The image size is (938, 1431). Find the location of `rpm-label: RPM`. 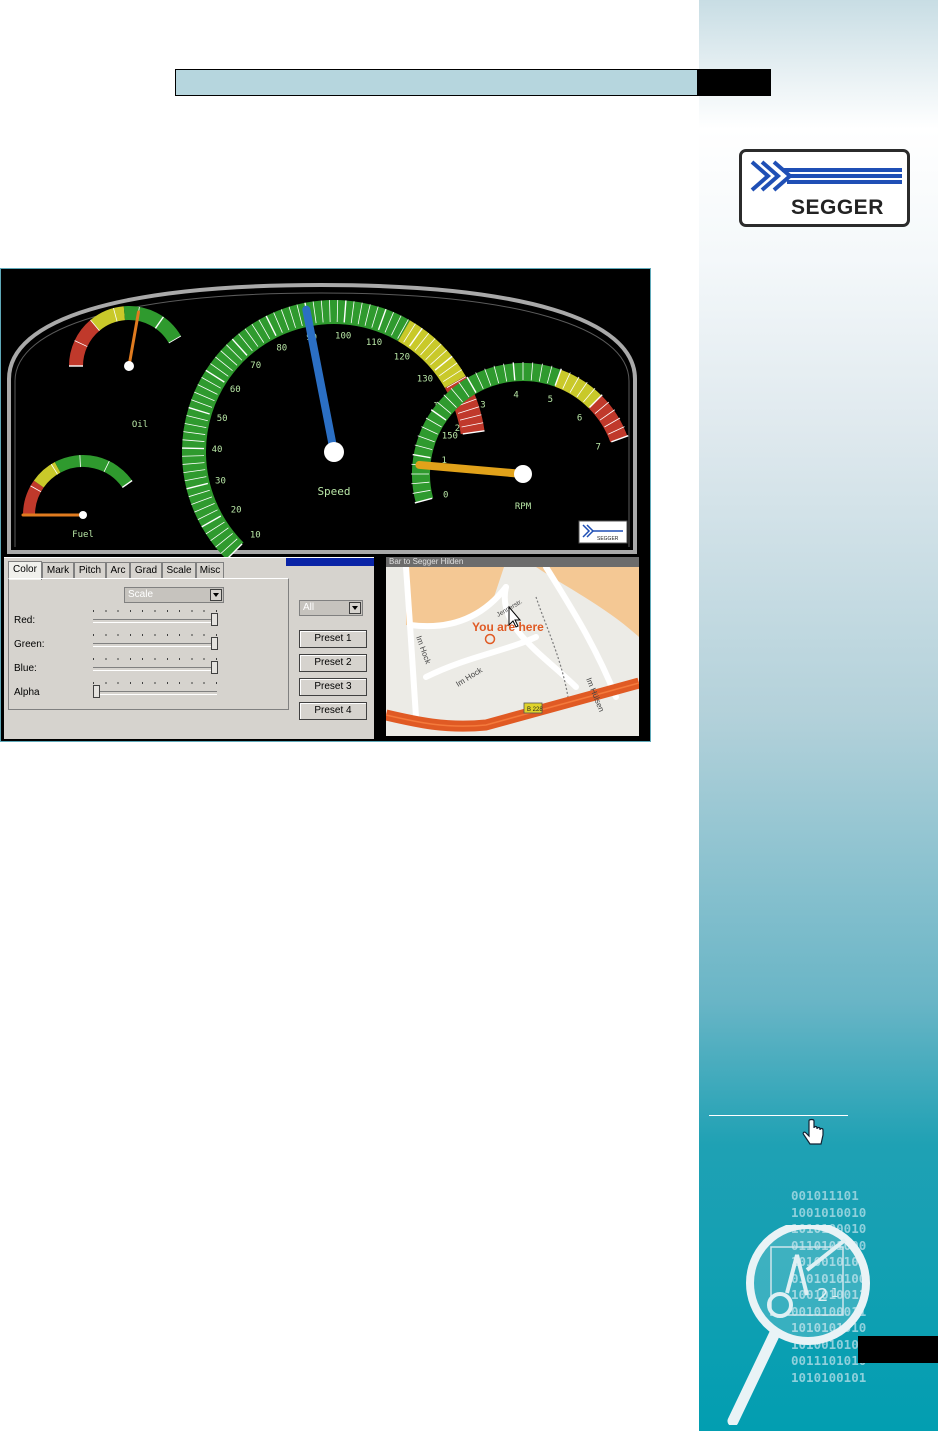

rpm-label: RPM is located at coordinates (523, 507).